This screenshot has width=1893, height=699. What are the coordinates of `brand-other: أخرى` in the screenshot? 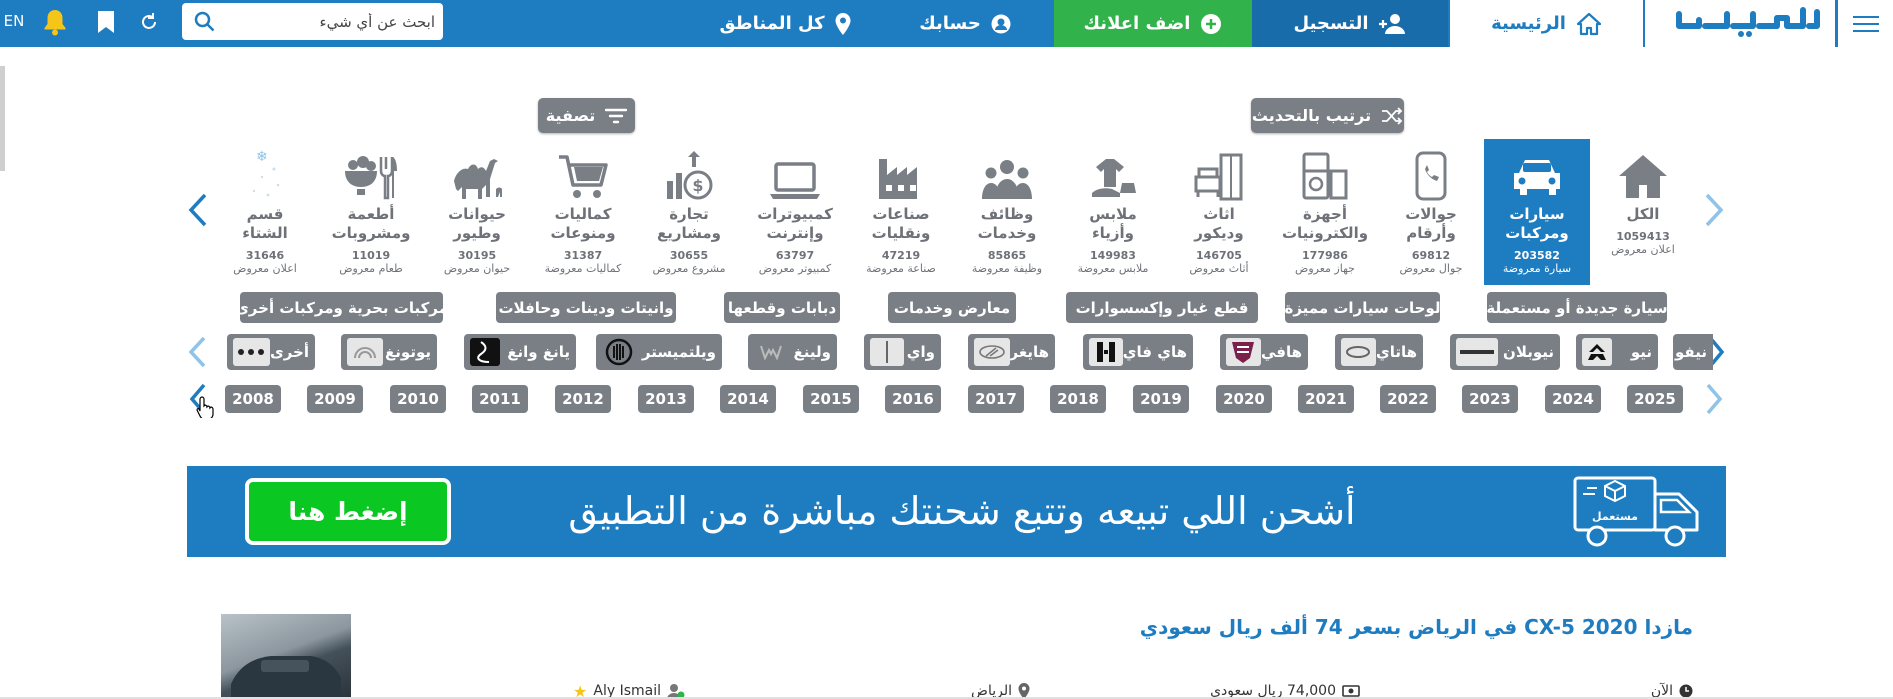 It's located at (271, 352).